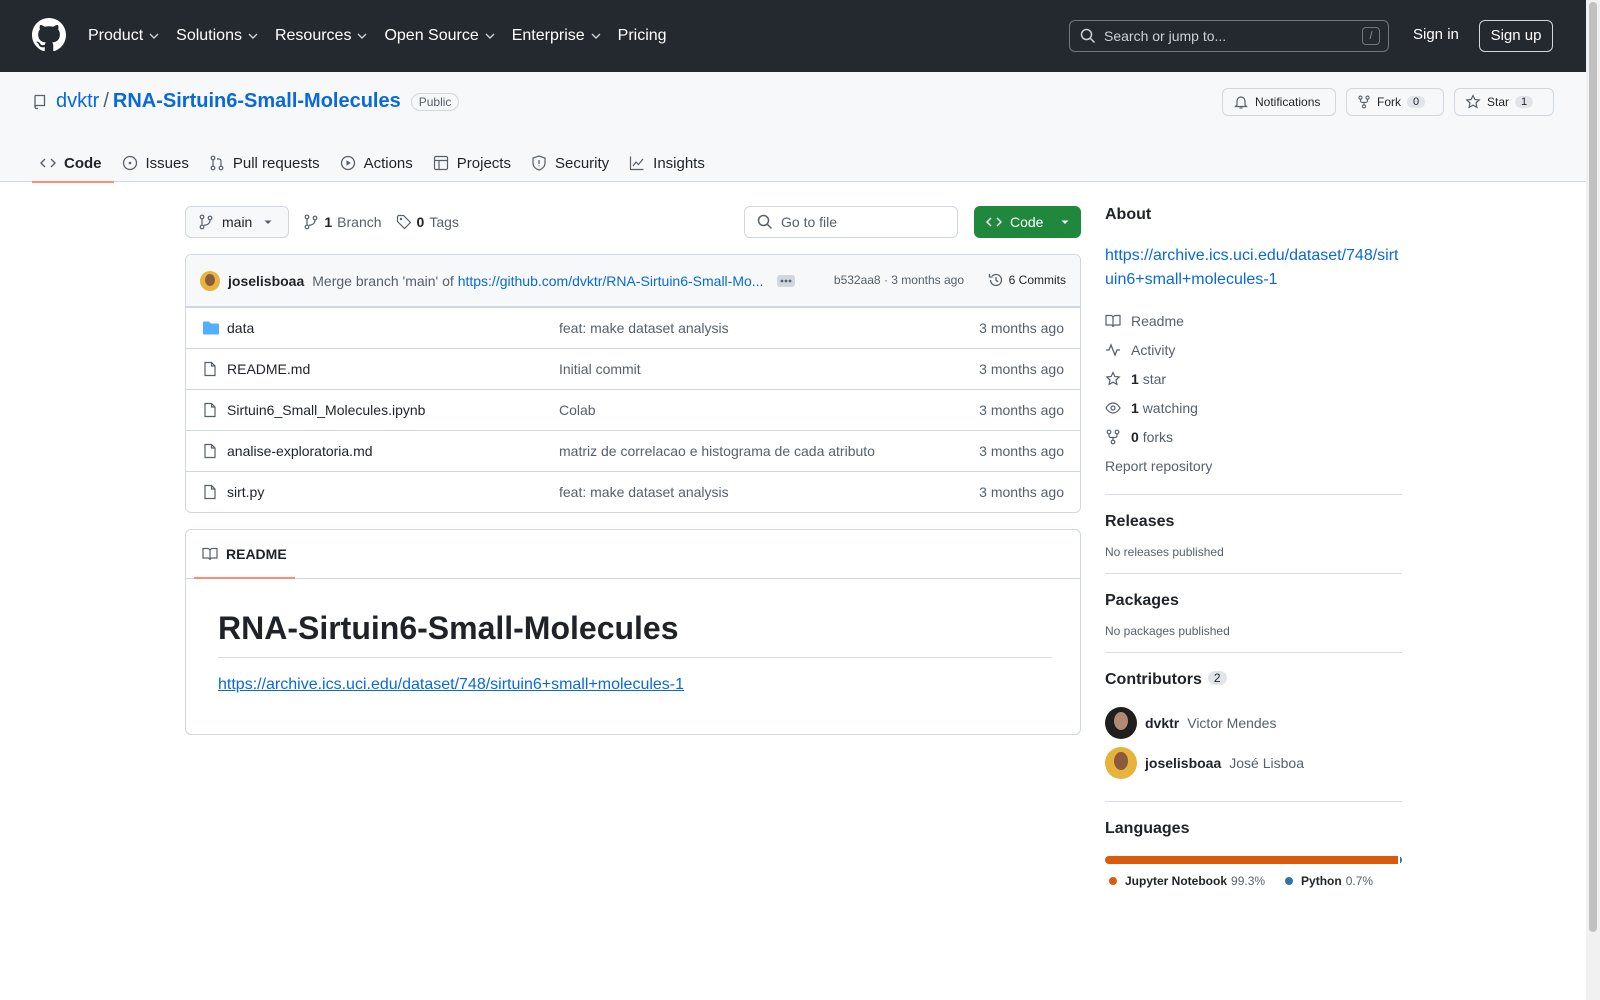 Image resolution: width=1600 pixels, height=1000 pixels. I want to click on fork-icon, so click(1364, 102).